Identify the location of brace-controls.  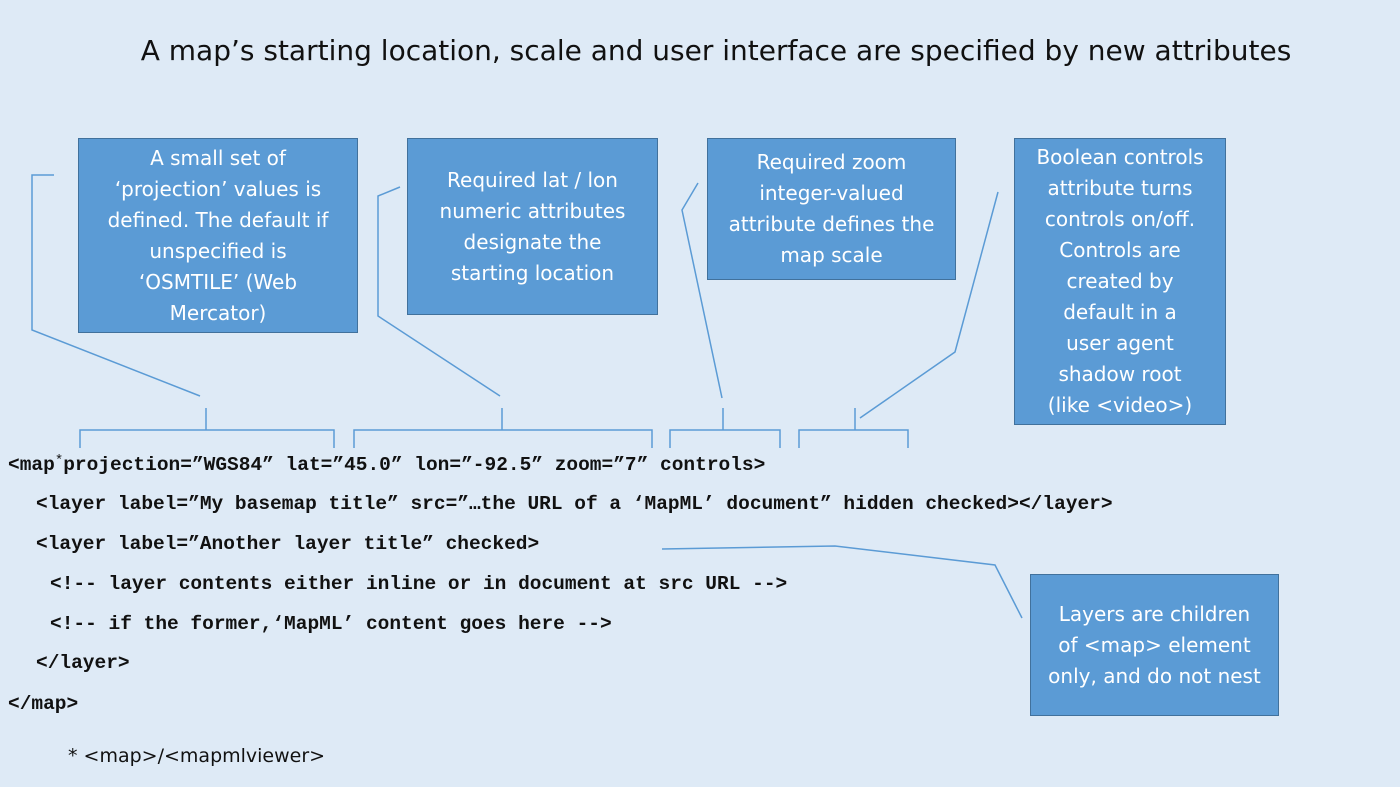
(853, 428).